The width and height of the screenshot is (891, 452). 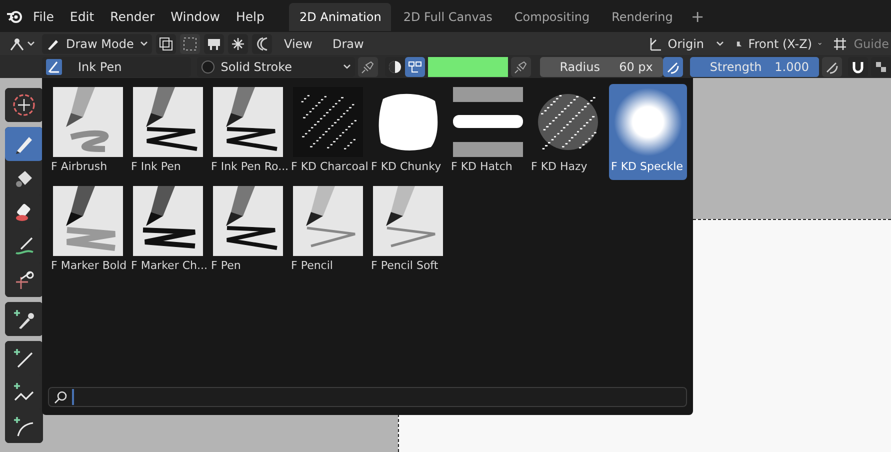 What do you see at coordinates (24, 426) in the screenshot?
I see `arc-icon` at bounding box center [24, 426].